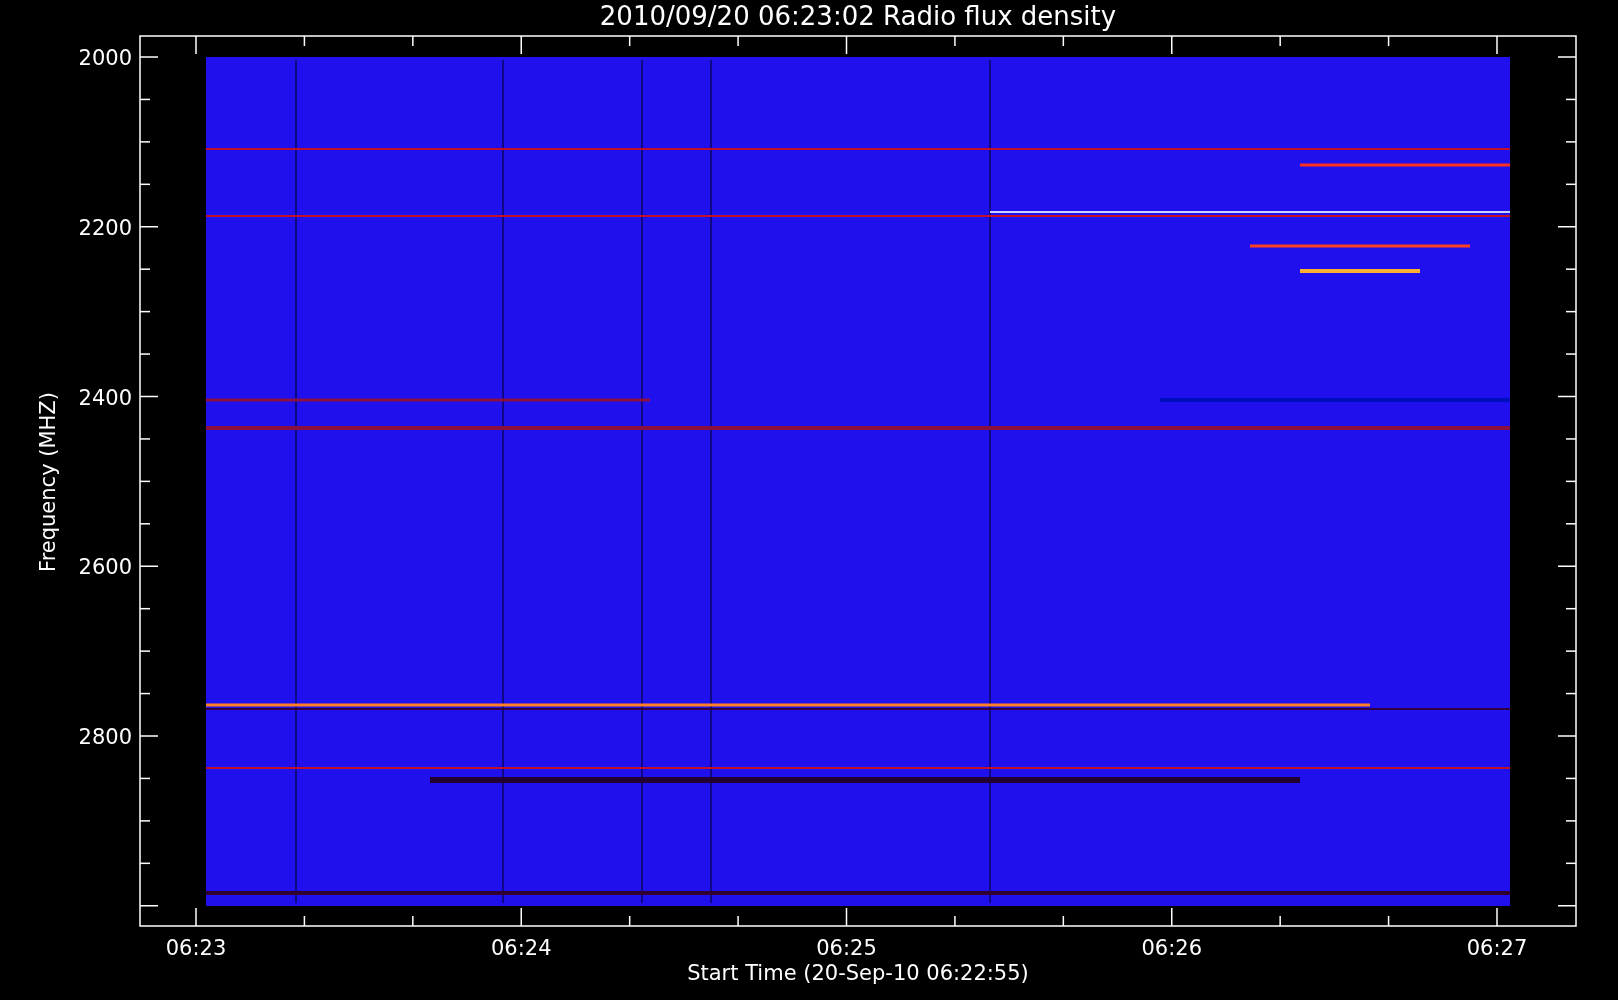  I want to click on plot-title: 2010/09/20 06:23:02 Radio flux density, so click(858, 16).